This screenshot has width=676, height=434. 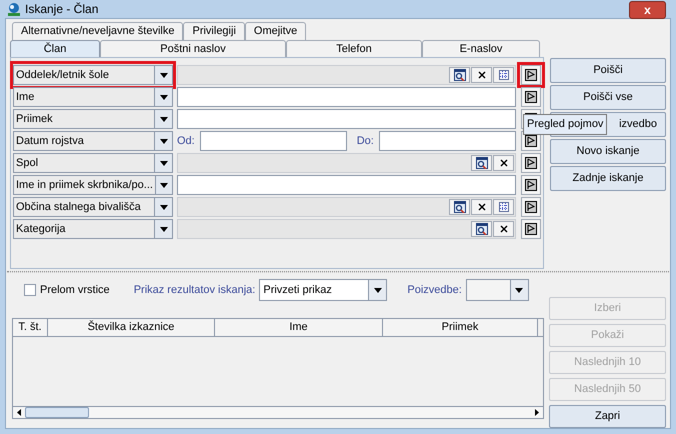 I want to click on line-break-label: Prelom vrstice, so click(x=75, y=290).